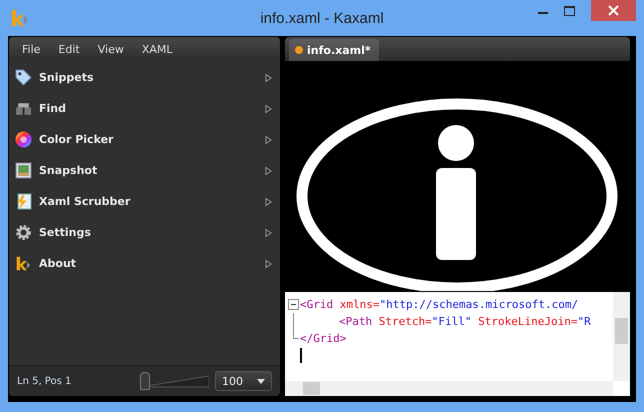 Image resolution: width=644 pixels, height=412 pixels. I want to click on code-line: </Grid>, so click(323, 338).